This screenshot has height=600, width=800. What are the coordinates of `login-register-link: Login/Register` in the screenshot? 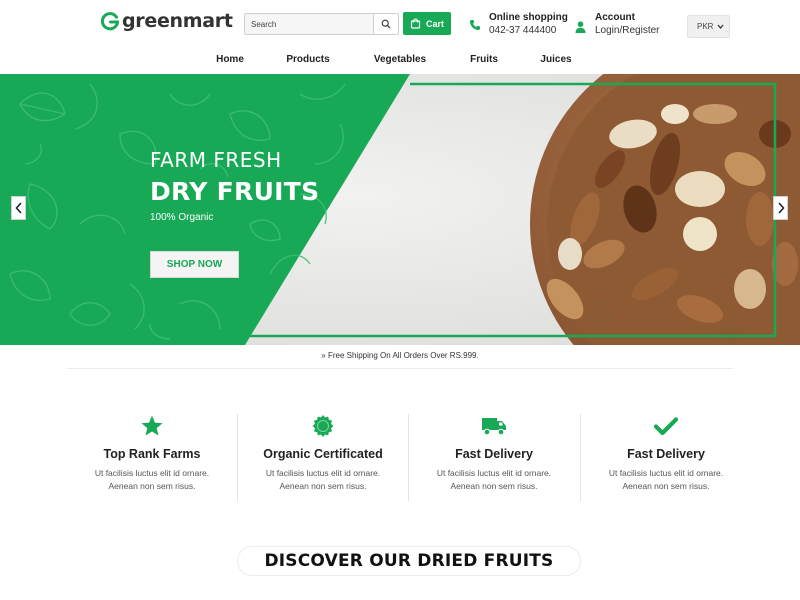 It's located at (627, 30).